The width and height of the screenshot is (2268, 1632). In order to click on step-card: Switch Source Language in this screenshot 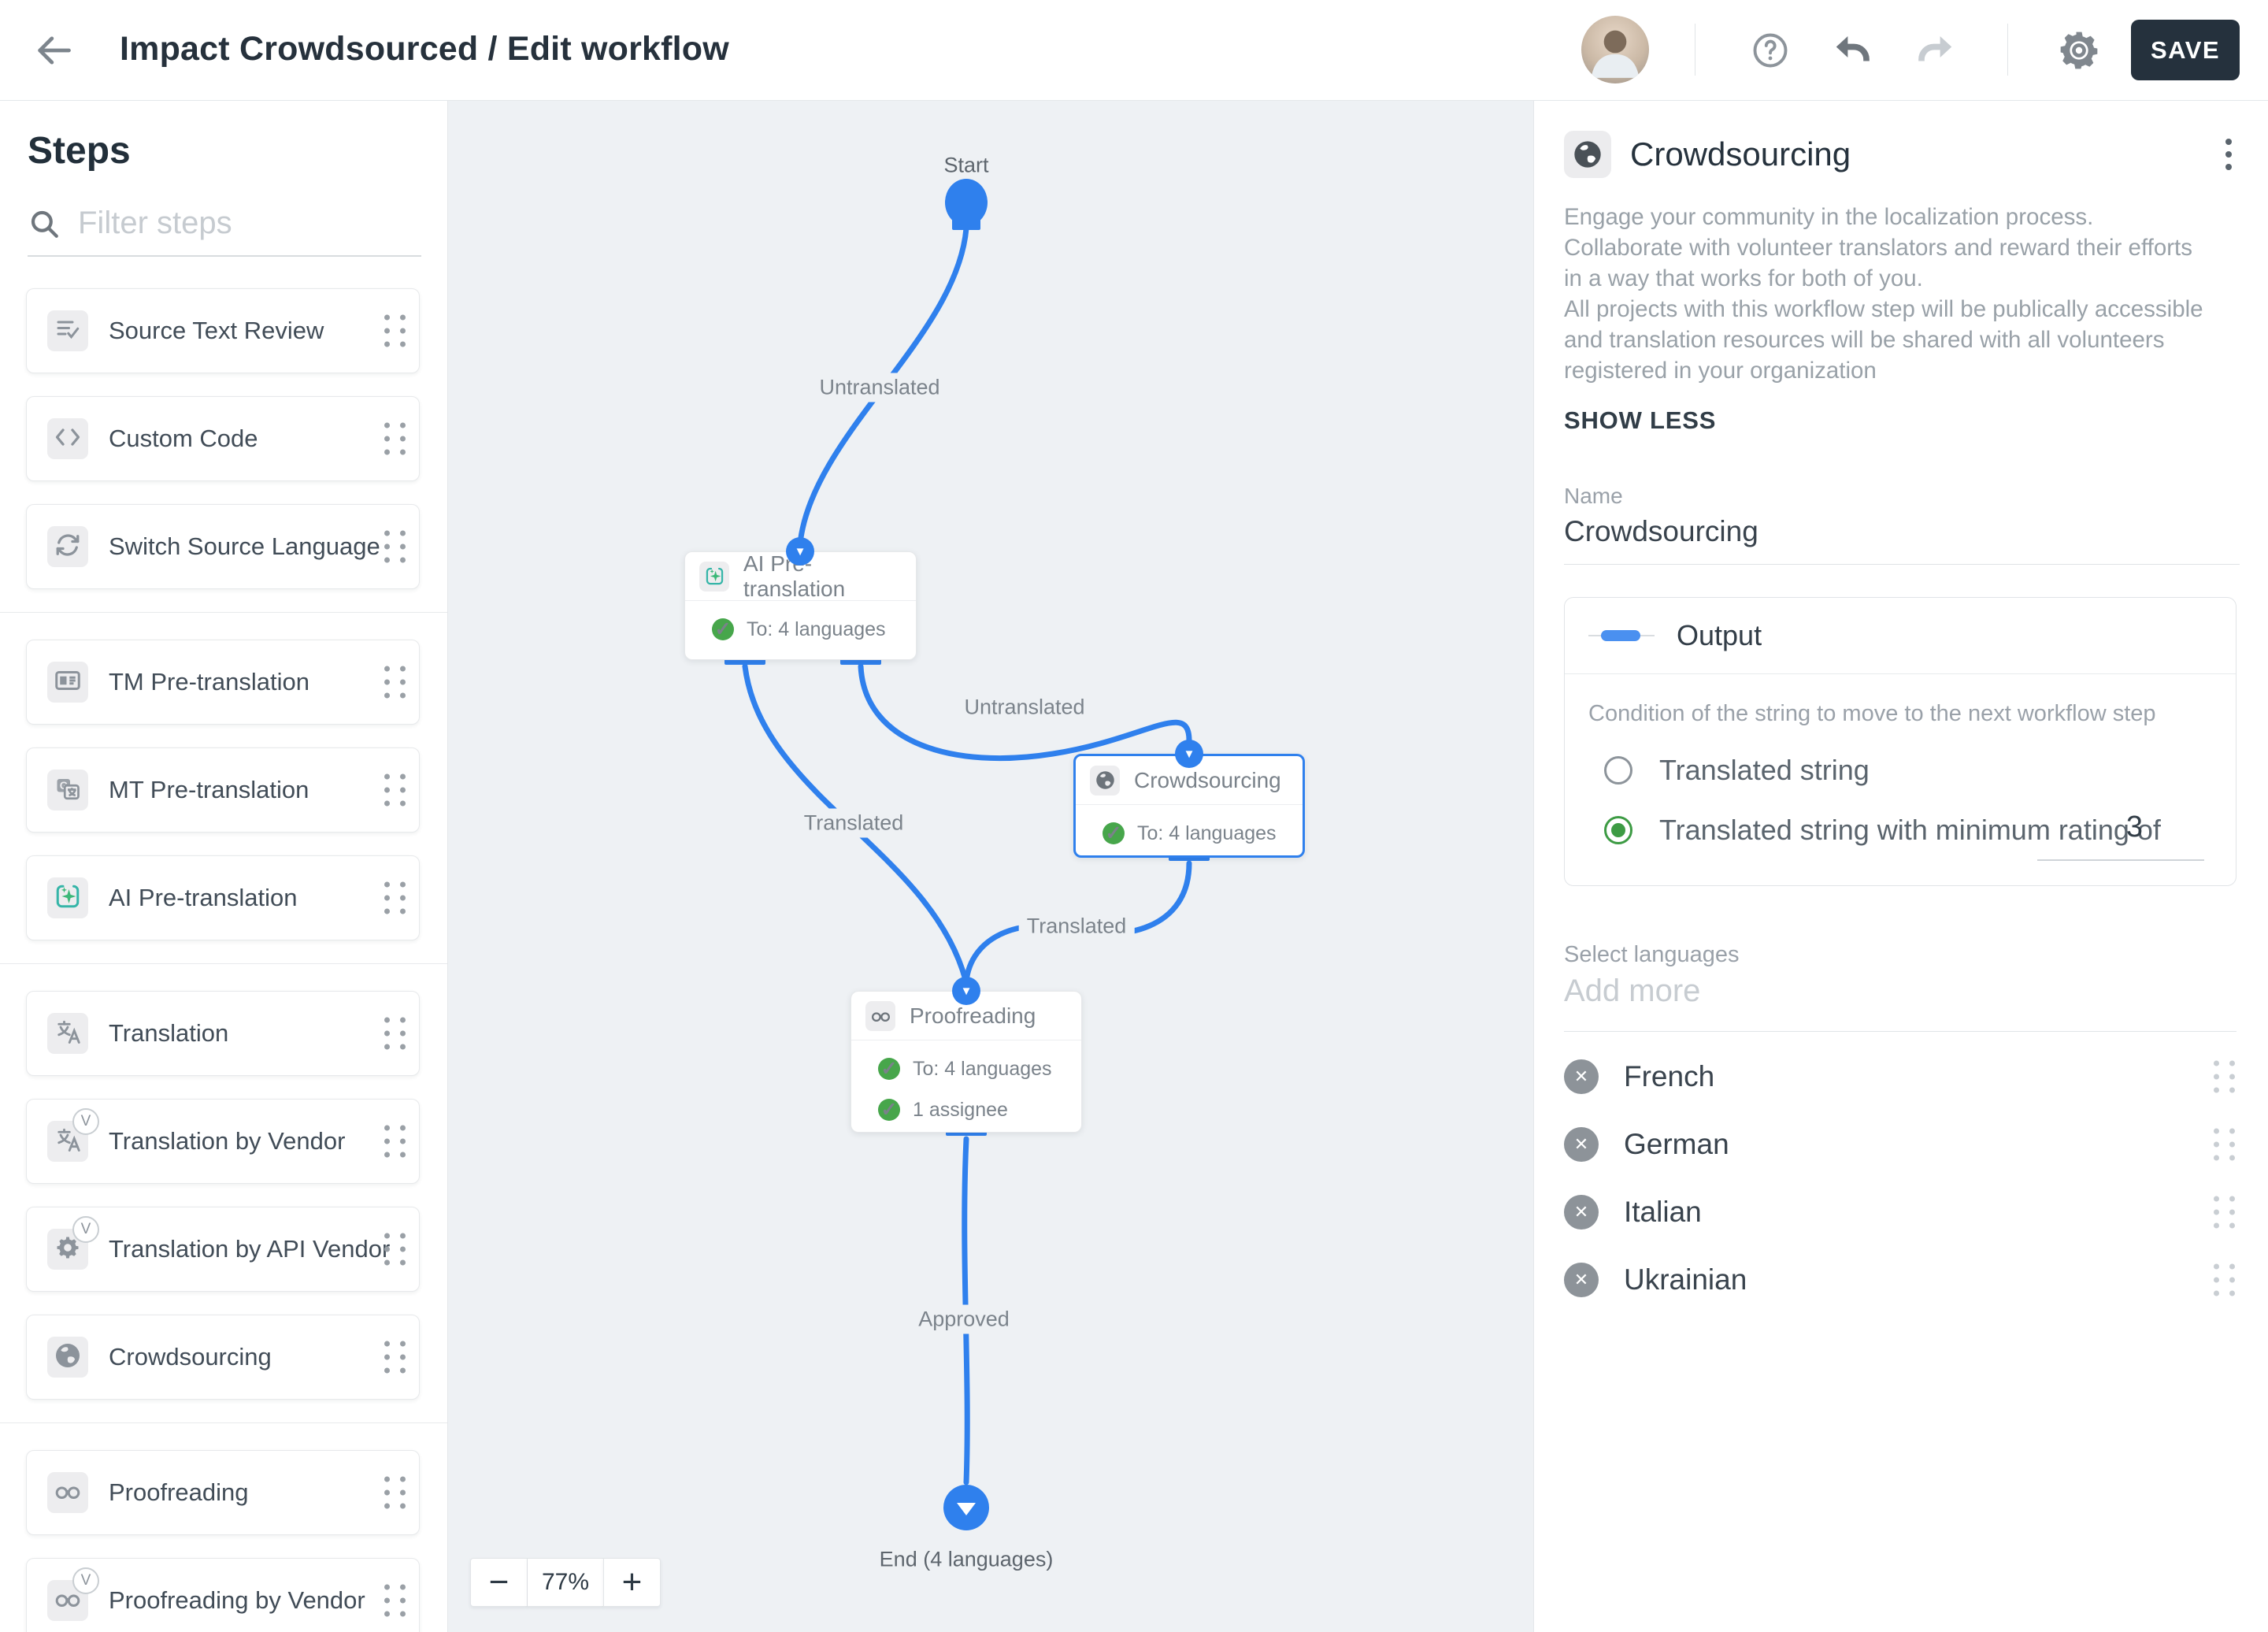, I will do `click(223, 546)`.